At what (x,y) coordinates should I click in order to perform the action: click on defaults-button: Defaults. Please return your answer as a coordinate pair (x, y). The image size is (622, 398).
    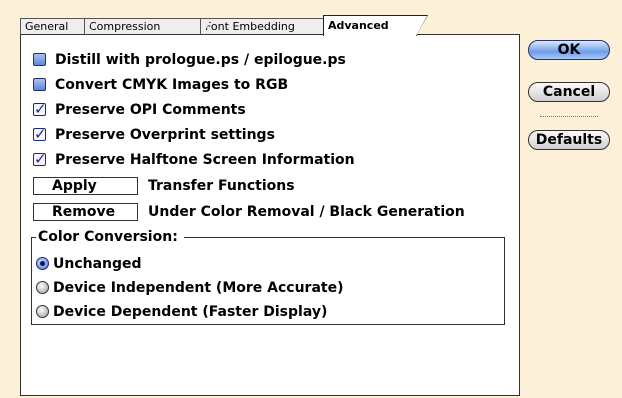
    Looking at the image, I should click on (569, 140).